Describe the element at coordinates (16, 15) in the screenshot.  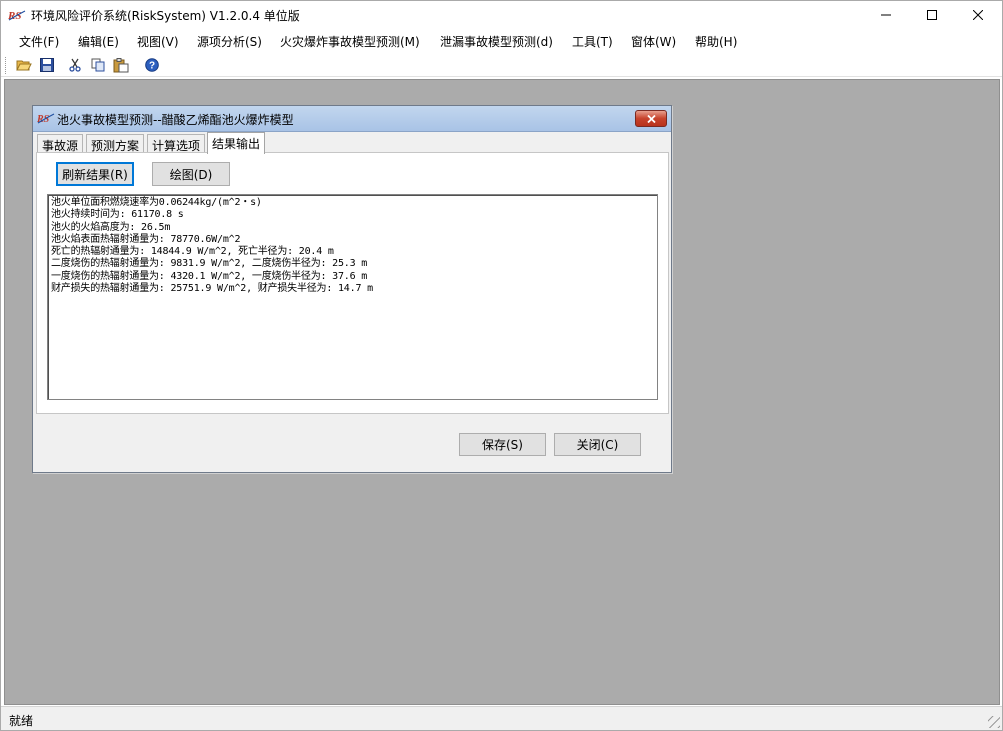
I see `app-logo-icon: RS` at that location.